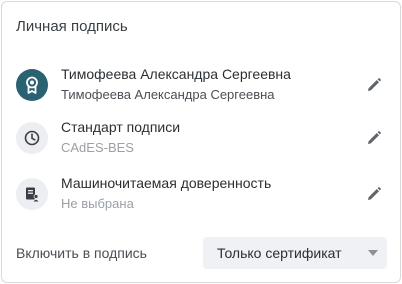  What do you see at coordinates (32, 85) in the screenshot?
I see `certificate-badge-icon` at bounding box center [32, 85].